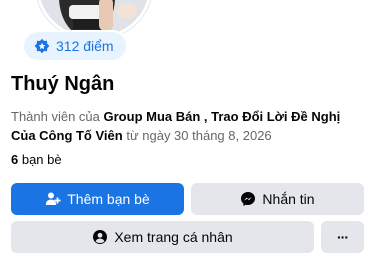  Describe the element at coordinates (42, 46) in the screenshot. I see `star-badge-icon` at that location.